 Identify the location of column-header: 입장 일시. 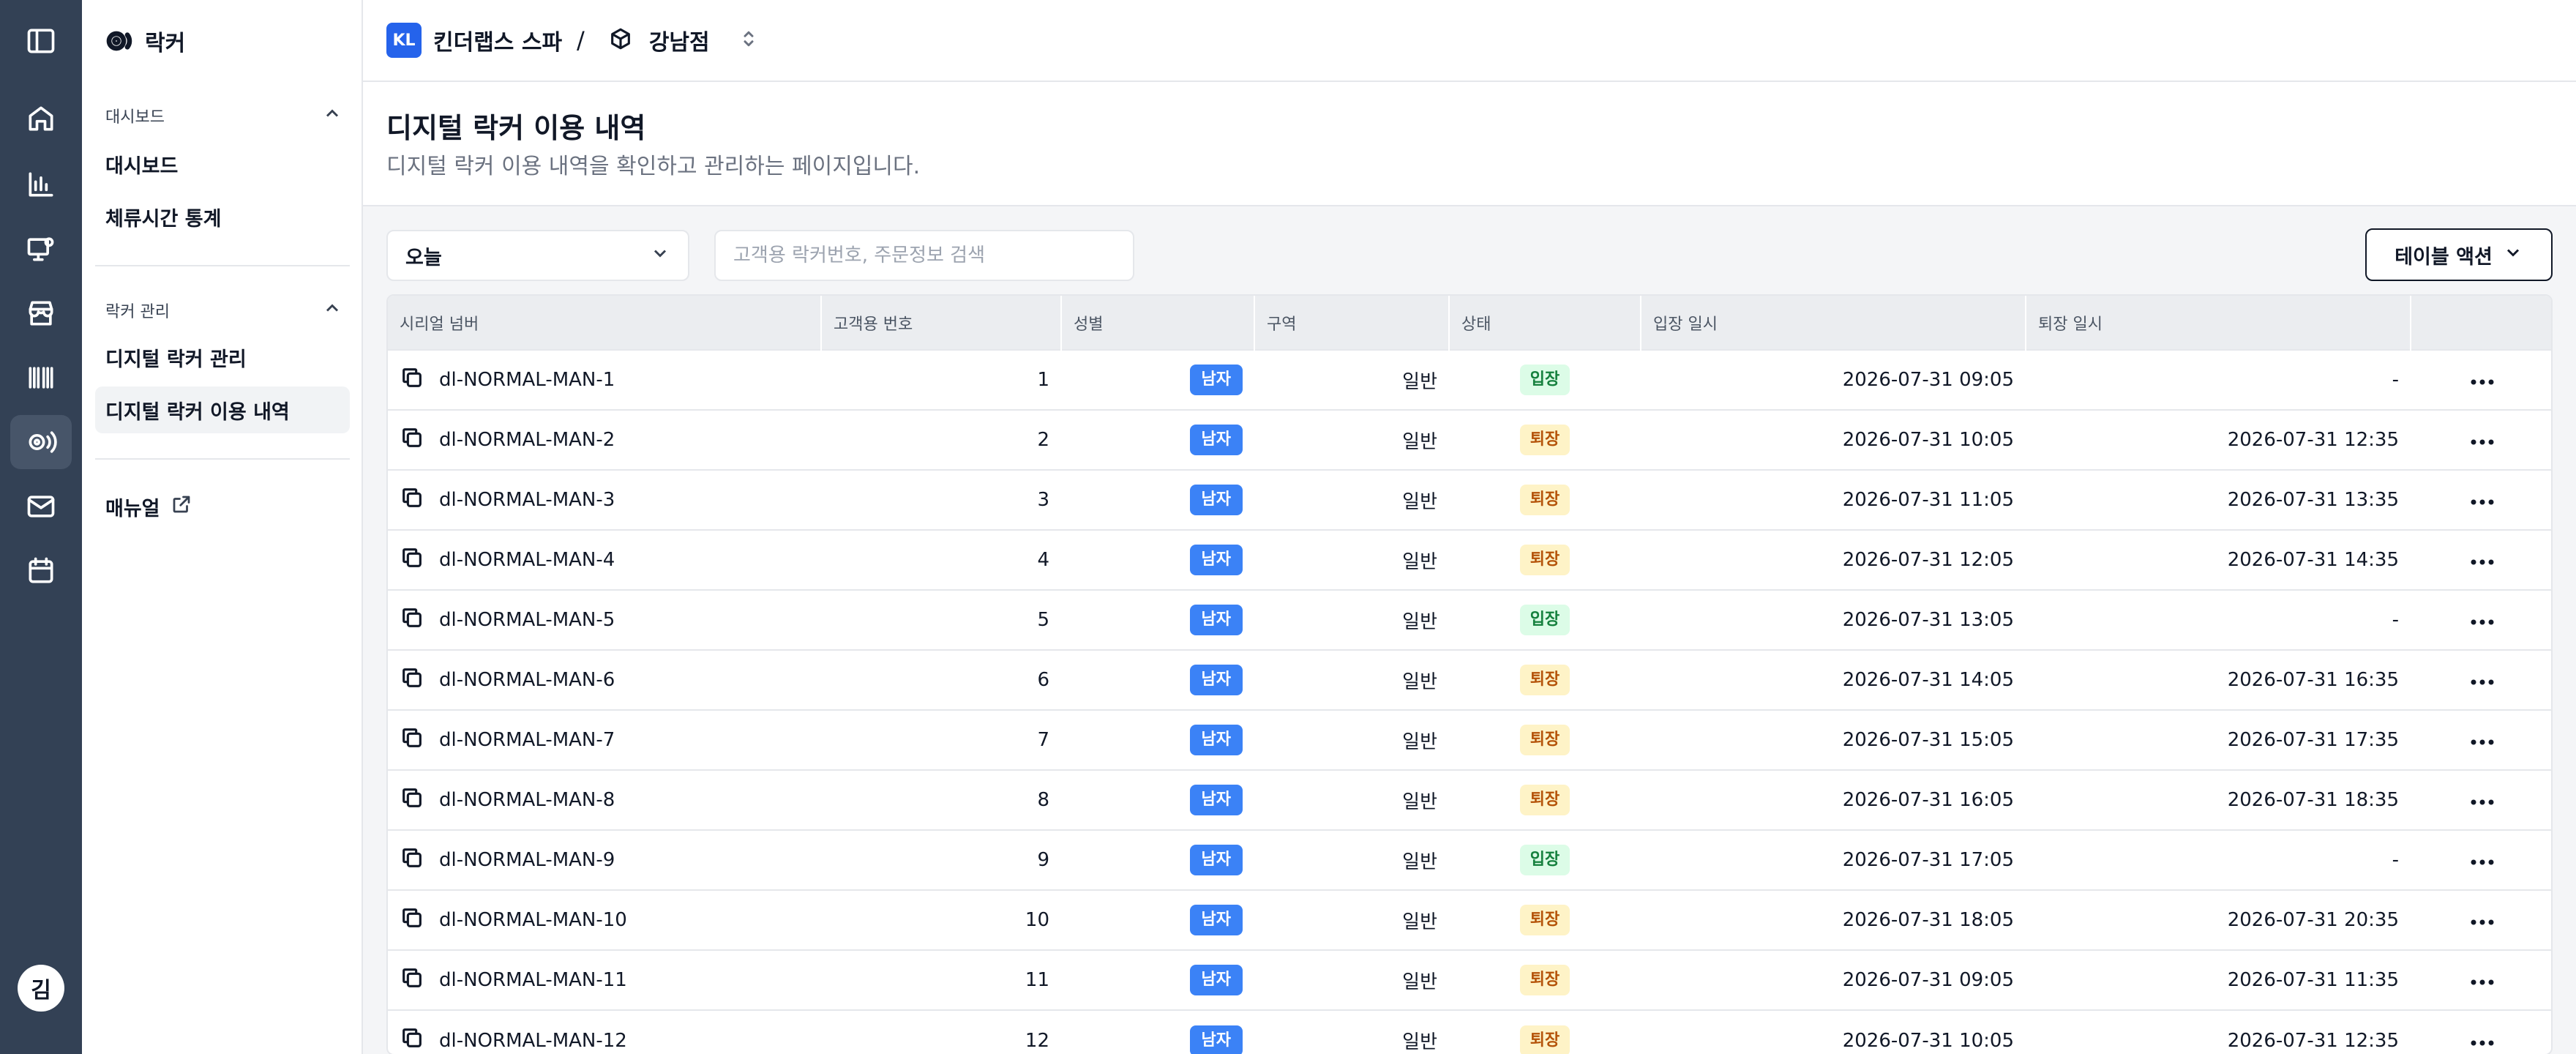
(1833, 323).